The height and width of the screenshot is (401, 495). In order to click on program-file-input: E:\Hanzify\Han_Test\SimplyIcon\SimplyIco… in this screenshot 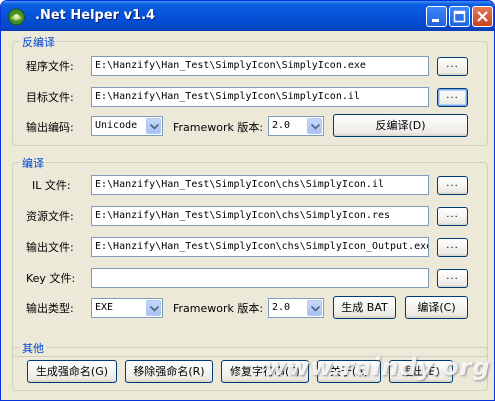, I will do `click(260, 66)`.